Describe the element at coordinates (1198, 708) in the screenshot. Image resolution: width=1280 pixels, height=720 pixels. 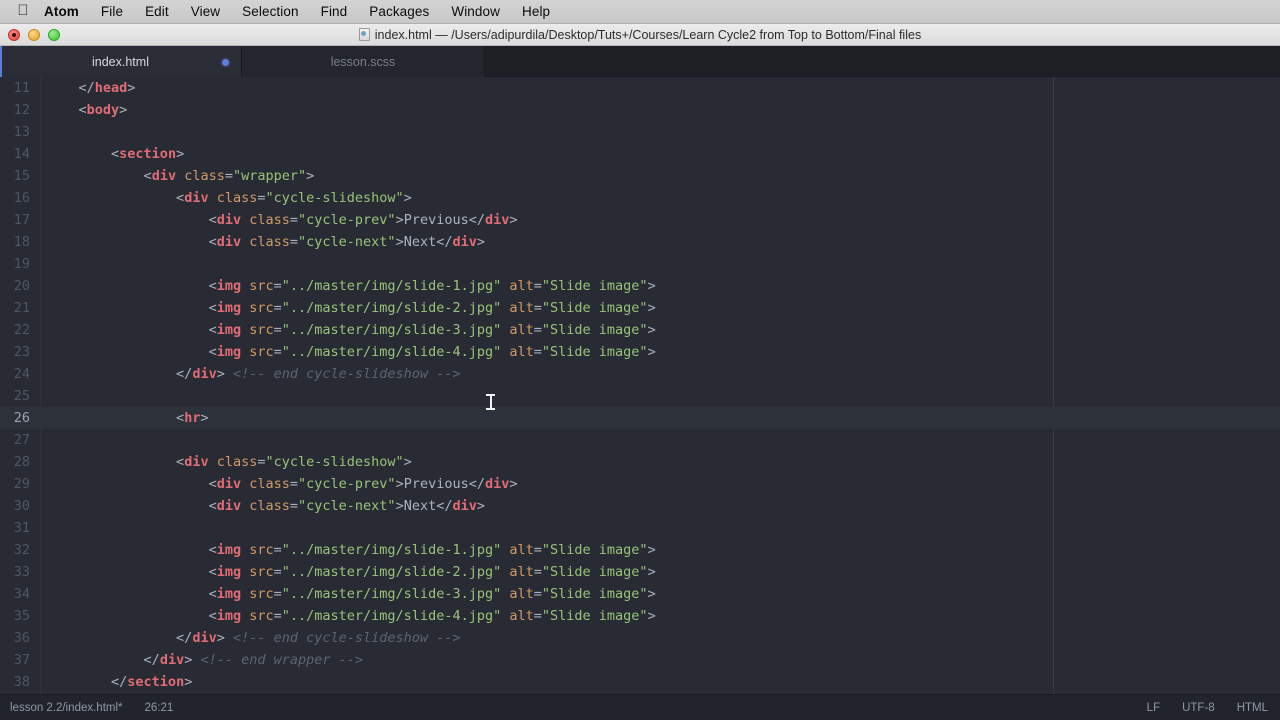
I see `status-encoding: UTF-8` at that location.